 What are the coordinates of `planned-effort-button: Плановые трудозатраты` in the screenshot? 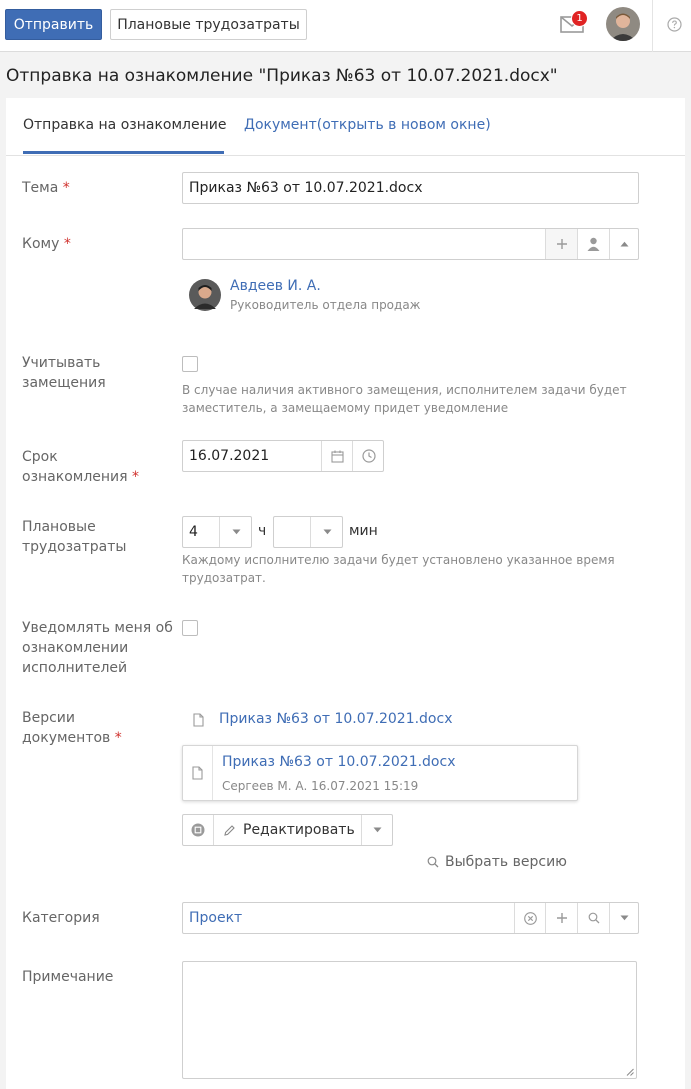 It's located at (208, 24).